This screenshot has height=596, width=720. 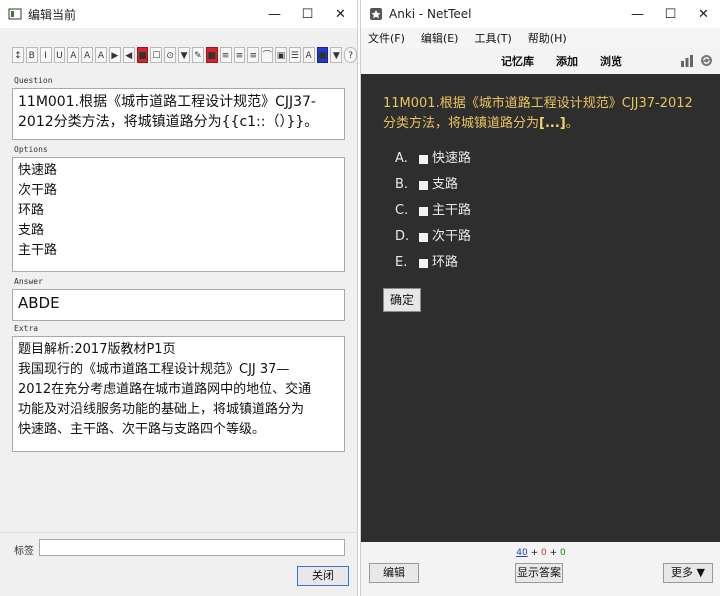 I want to click on toolbar-button-23: ▼, so click(x=336, y=55).